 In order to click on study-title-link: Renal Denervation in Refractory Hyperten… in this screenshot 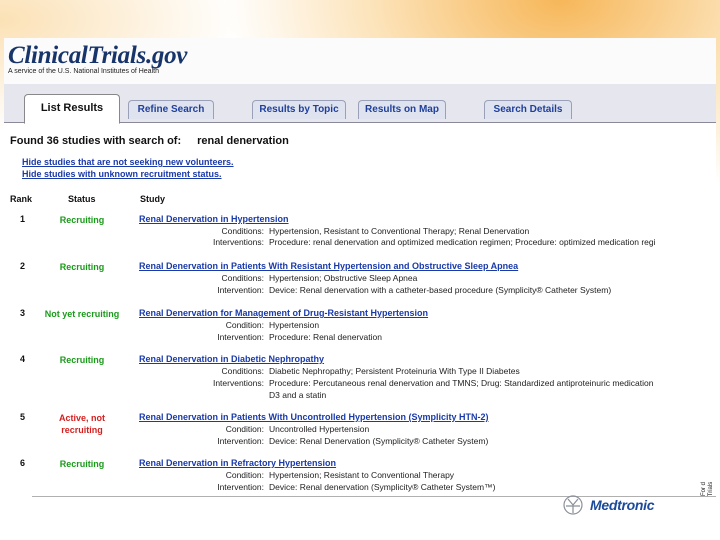, I will do `click(237, 463)`.